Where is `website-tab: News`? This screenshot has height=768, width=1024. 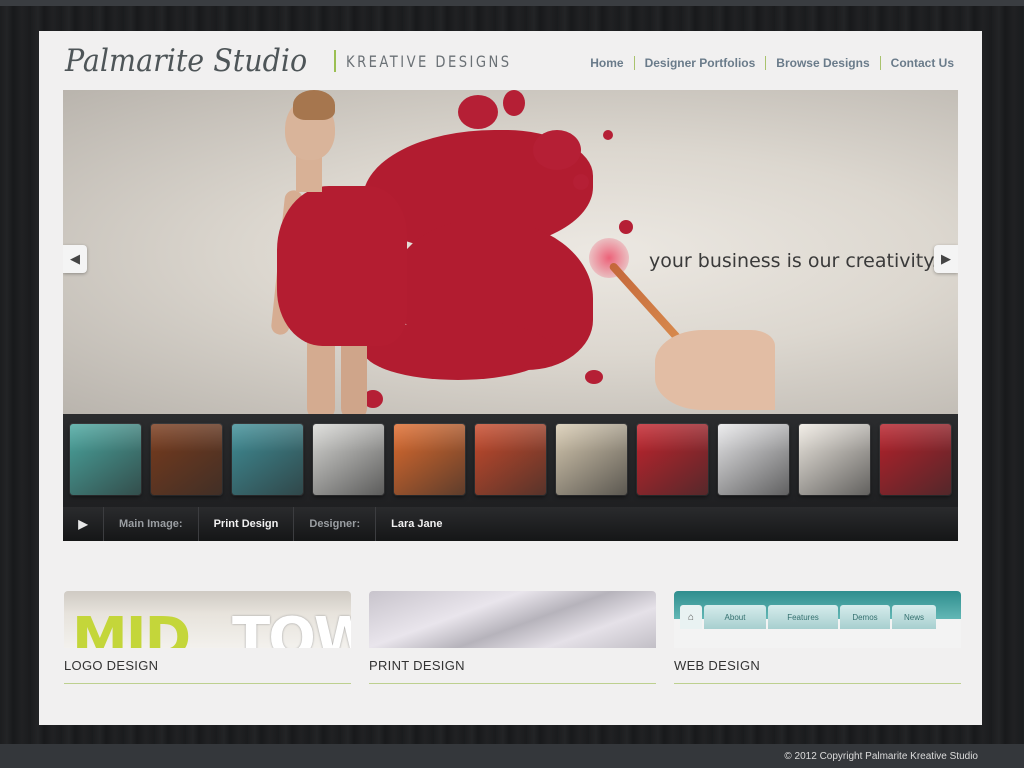 website-tab: News is located at coordinates (914, 617).